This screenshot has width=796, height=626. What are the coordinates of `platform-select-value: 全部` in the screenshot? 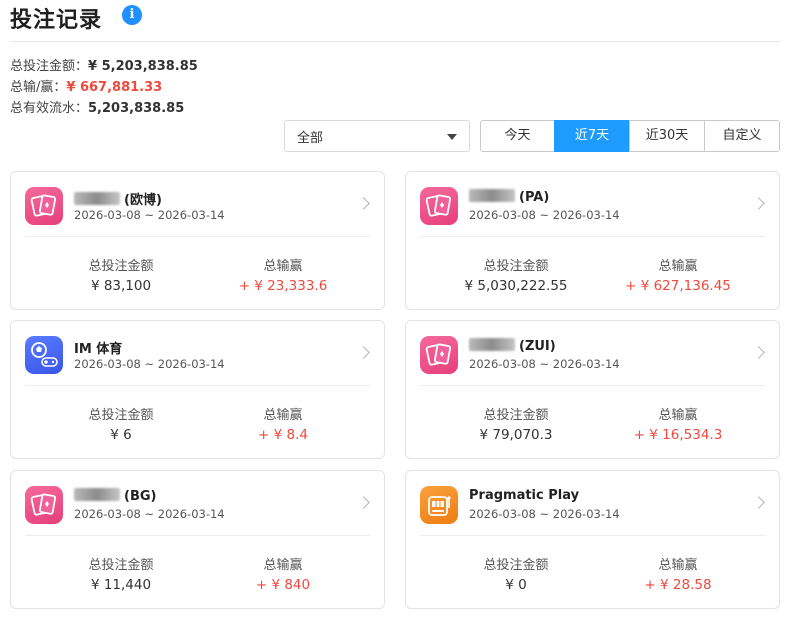 It's located at (310, 138).